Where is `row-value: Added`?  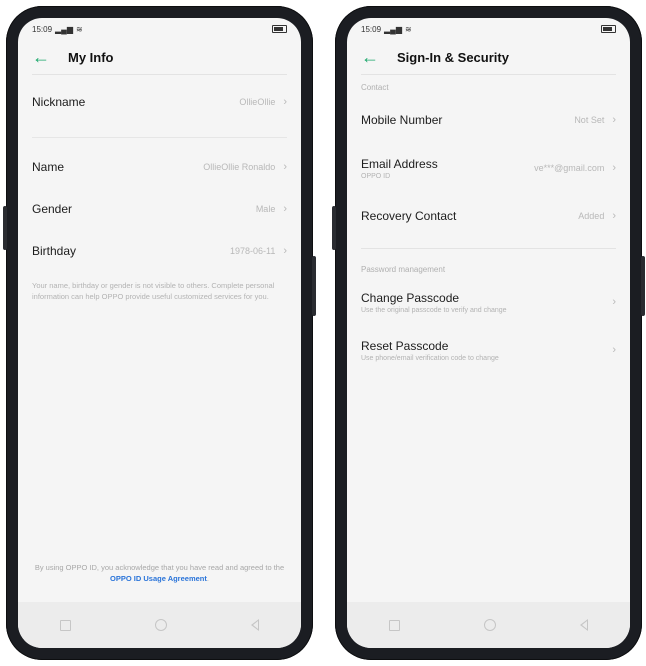
row-value: Added is located at coordinates (591, 216).